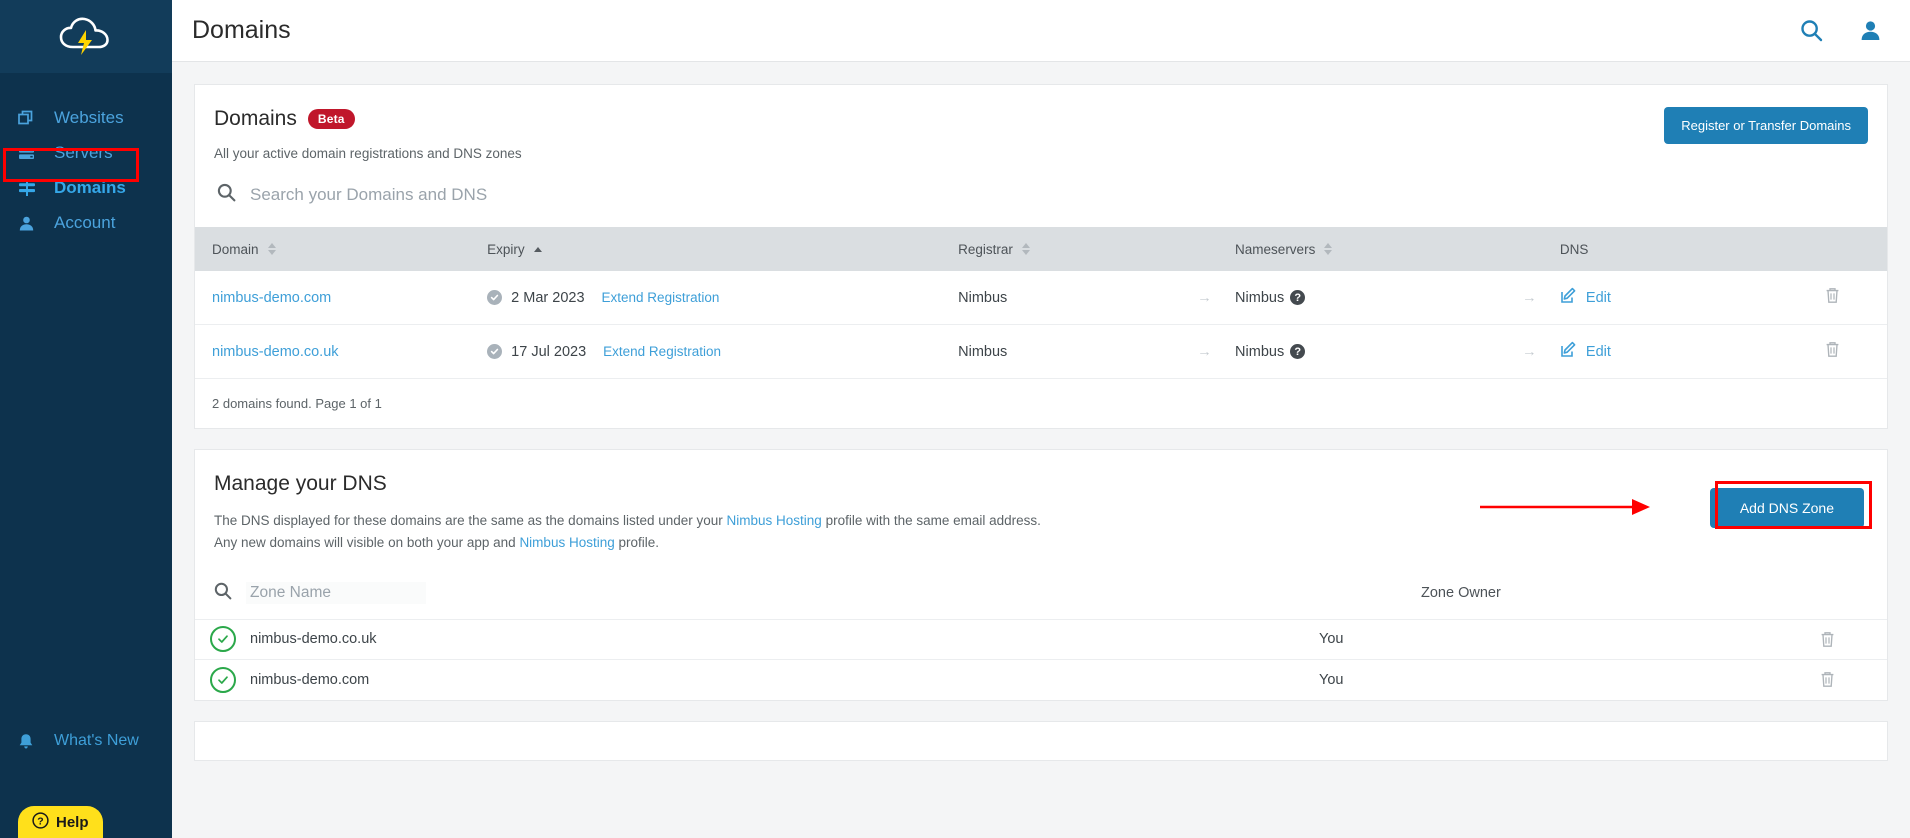 This screenshot has height=838, width=1910. What do you see at coordinates (1041, 640) in the screenshot?
I see `list-item: nimbus-demo.co.uk You` at bounding box center [1041, 640].